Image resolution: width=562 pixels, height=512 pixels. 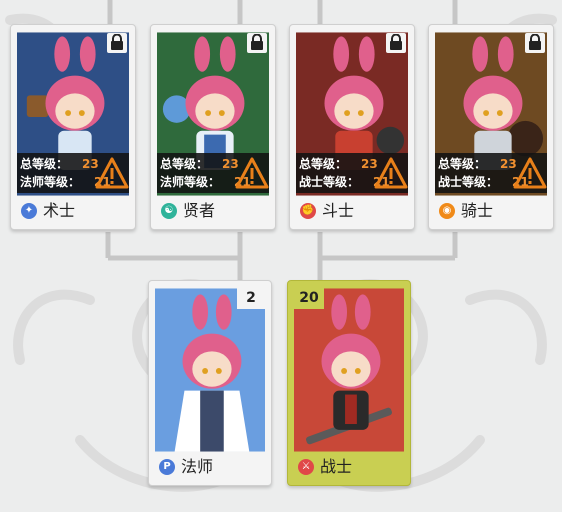 I want to click on class-name: 骑士, so click(x=477, y=210).